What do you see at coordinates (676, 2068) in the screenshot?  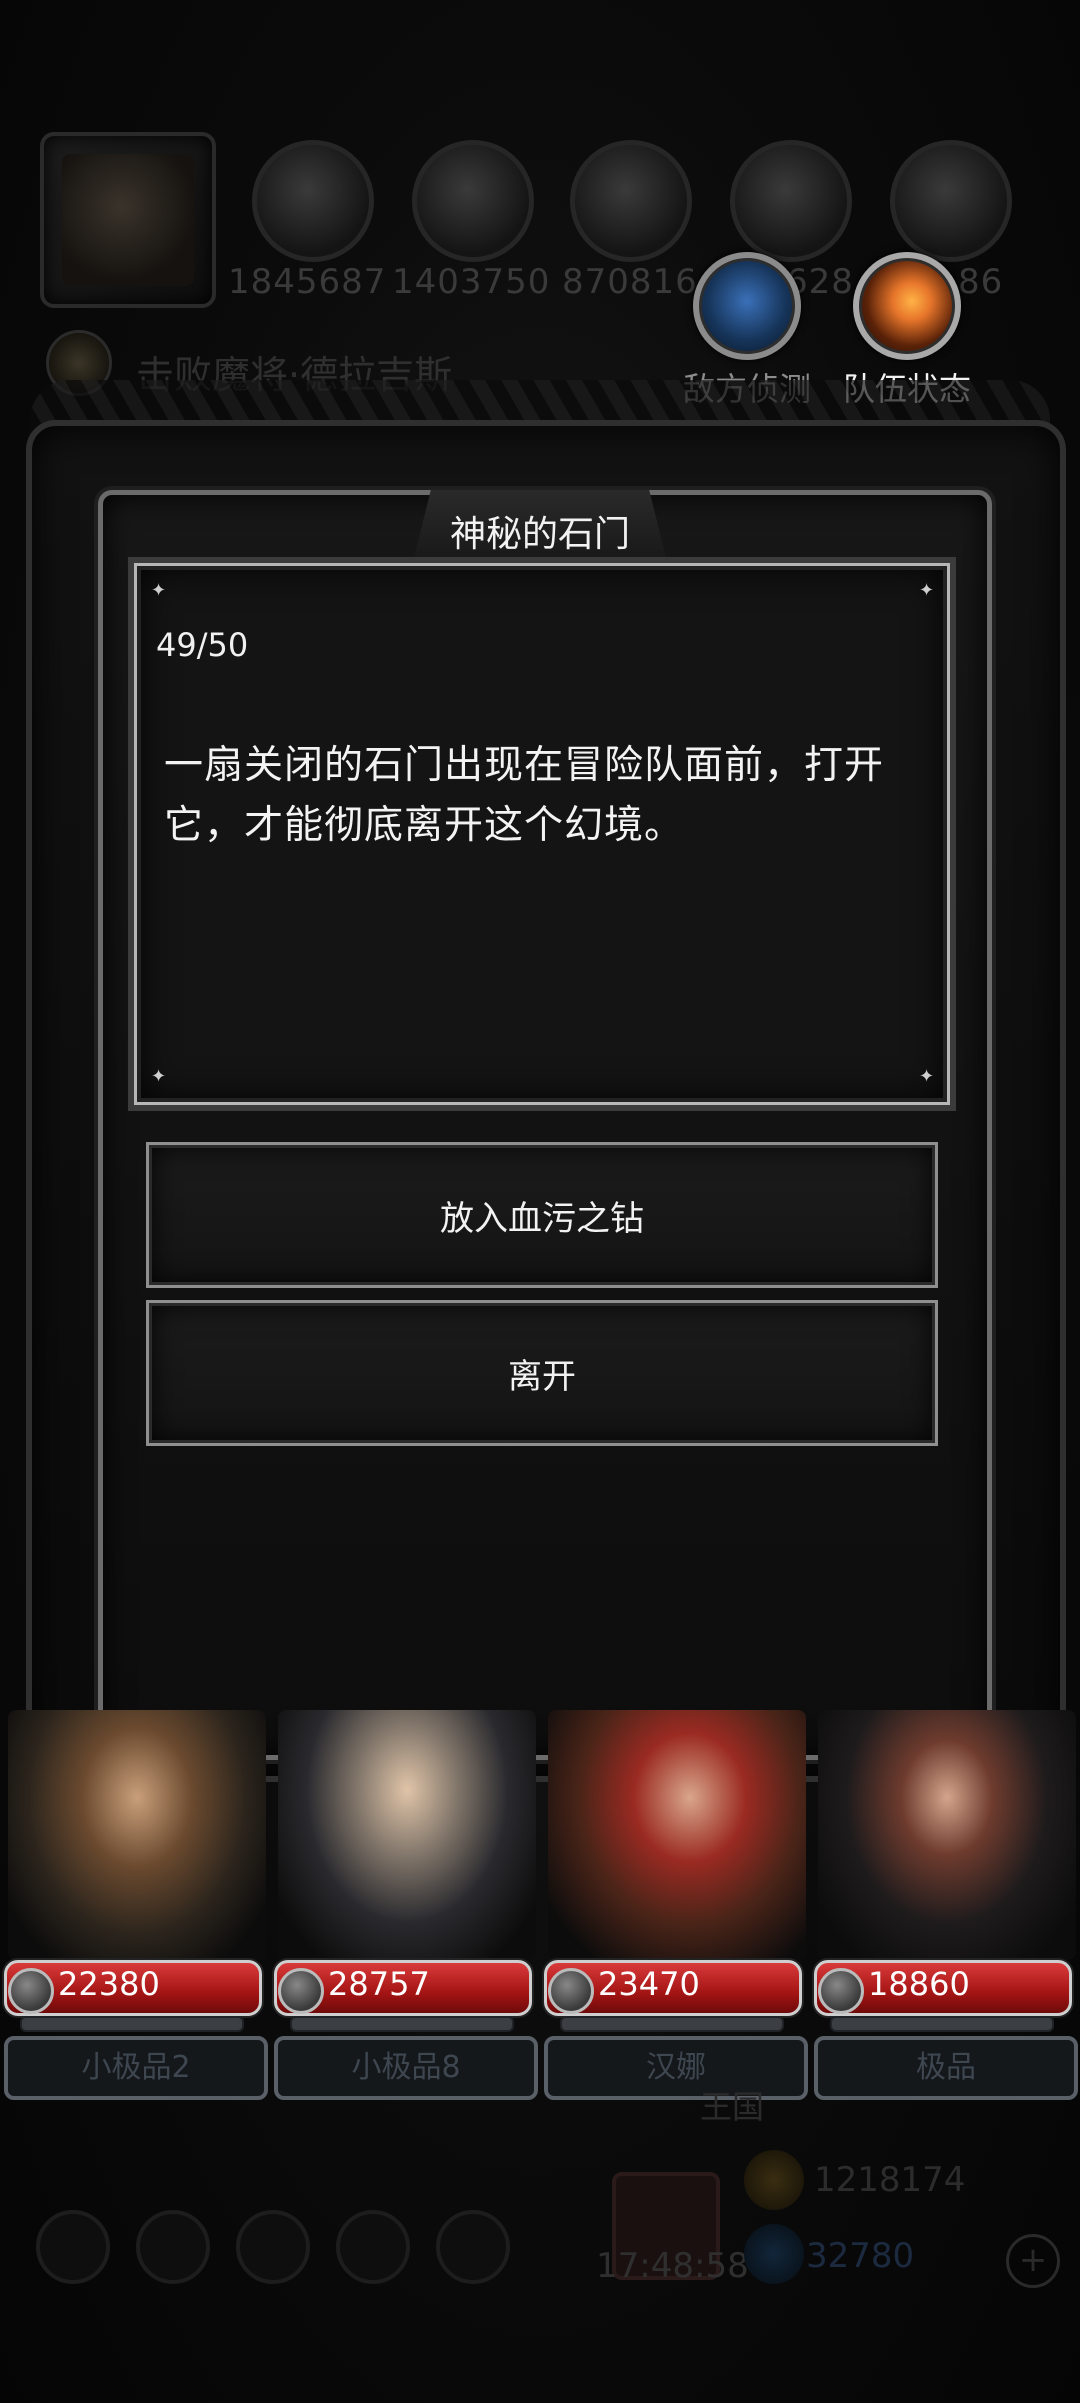 I see `hero-name: 汉娜` at bounding box center [676, 2068].